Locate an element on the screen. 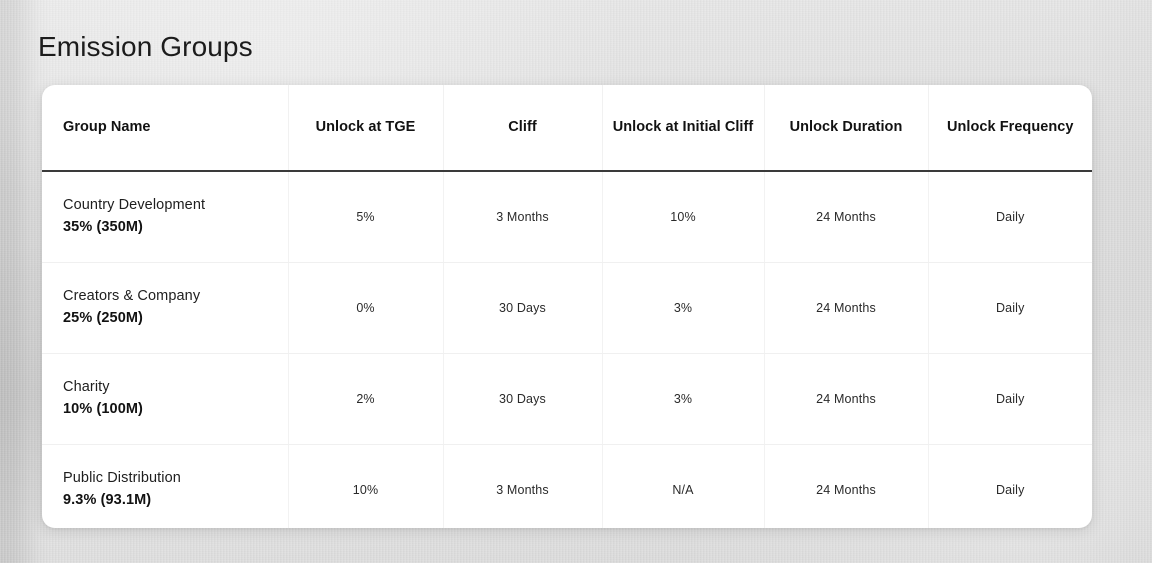 This screenshot has width=1152, height=563. group-allocation-label: 9.3% (93.1M) is located at coordinates (107, 500).